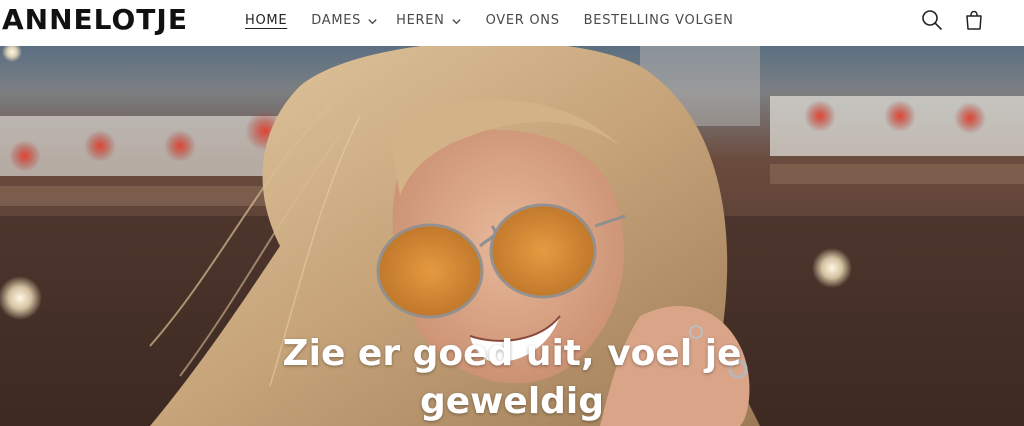 The height and width of the screenshot is (426, 1024). I want to click on nav-item-label: DAMES, so click(336, 20).